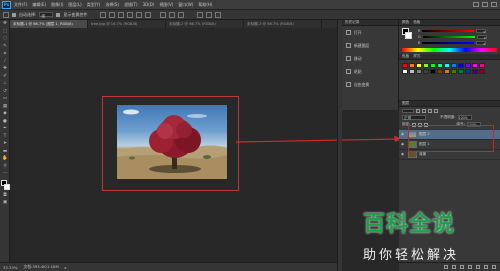 This screenshot has width=500, height=271. Describe the element at coordinates (172, 142) in the screenshot. I see `tree-photo` at that location.